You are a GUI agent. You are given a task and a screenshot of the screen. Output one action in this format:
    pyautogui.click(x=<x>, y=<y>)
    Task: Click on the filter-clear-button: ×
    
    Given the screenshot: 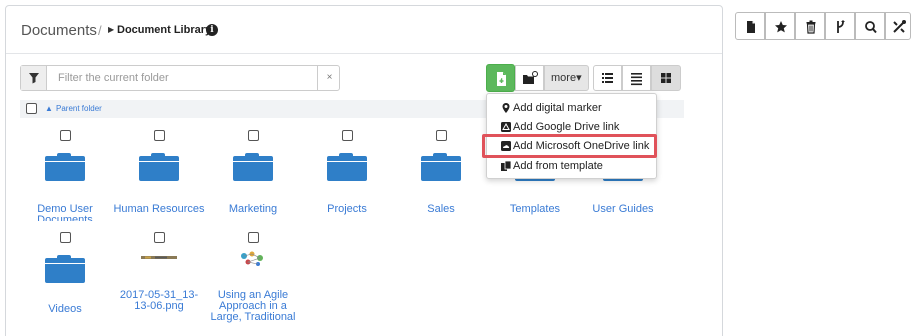 What is the action you would take?
    pyautogui.click(x=329, y=78)
    